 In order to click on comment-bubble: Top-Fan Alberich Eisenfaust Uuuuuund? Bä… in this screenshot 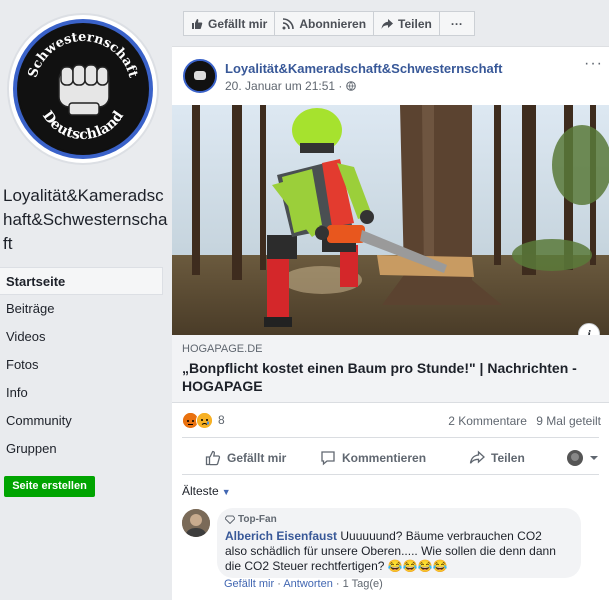, I will do `click(399, 543)`.